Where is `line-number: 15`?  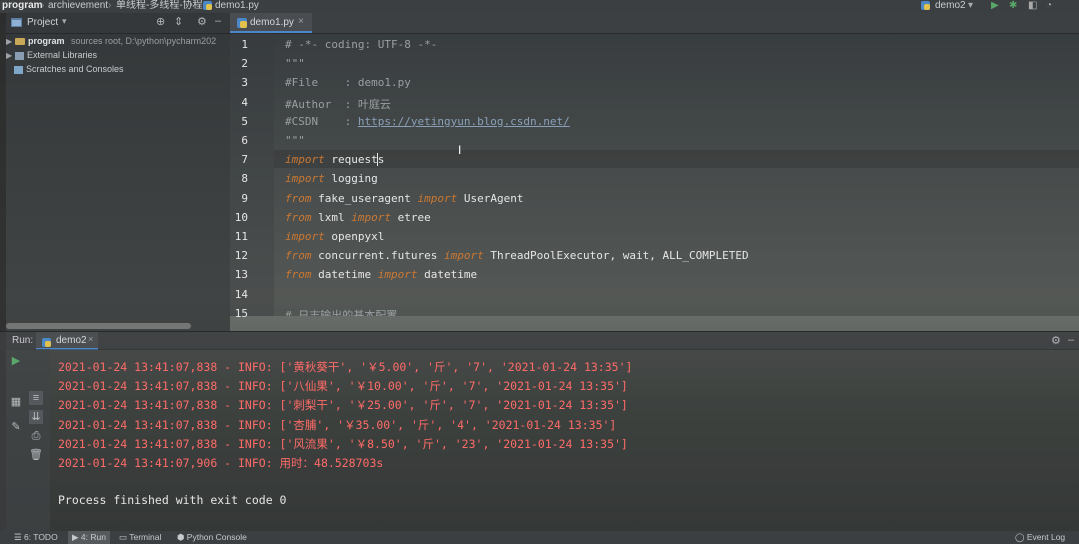 line-number: 15 is located at coordinates (241, 313).